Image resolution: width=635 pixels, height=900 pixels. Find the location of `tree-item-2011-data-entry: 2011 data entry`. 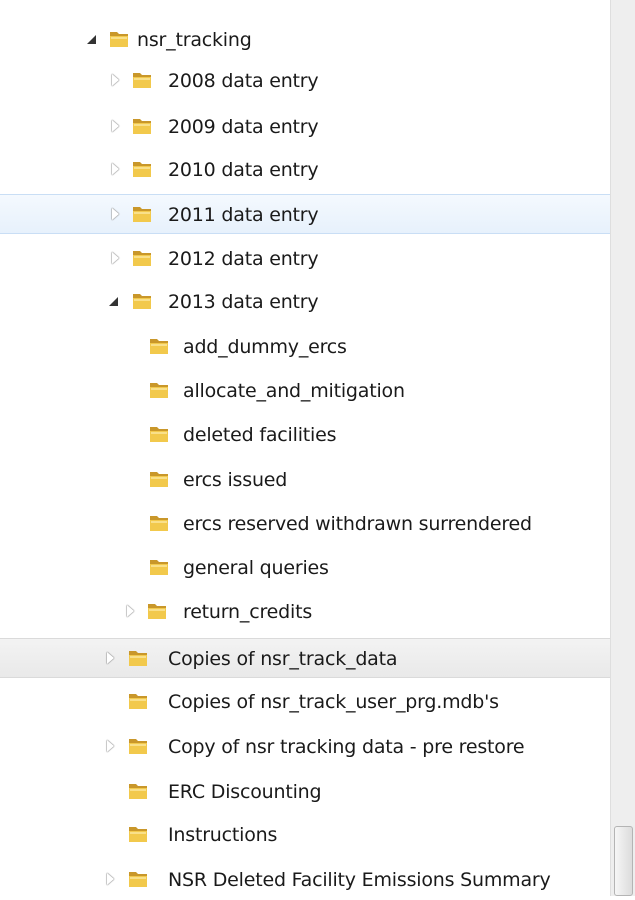

tree-item-2011-data-entry: 2011 data entry is located at coordinates (305, 214).